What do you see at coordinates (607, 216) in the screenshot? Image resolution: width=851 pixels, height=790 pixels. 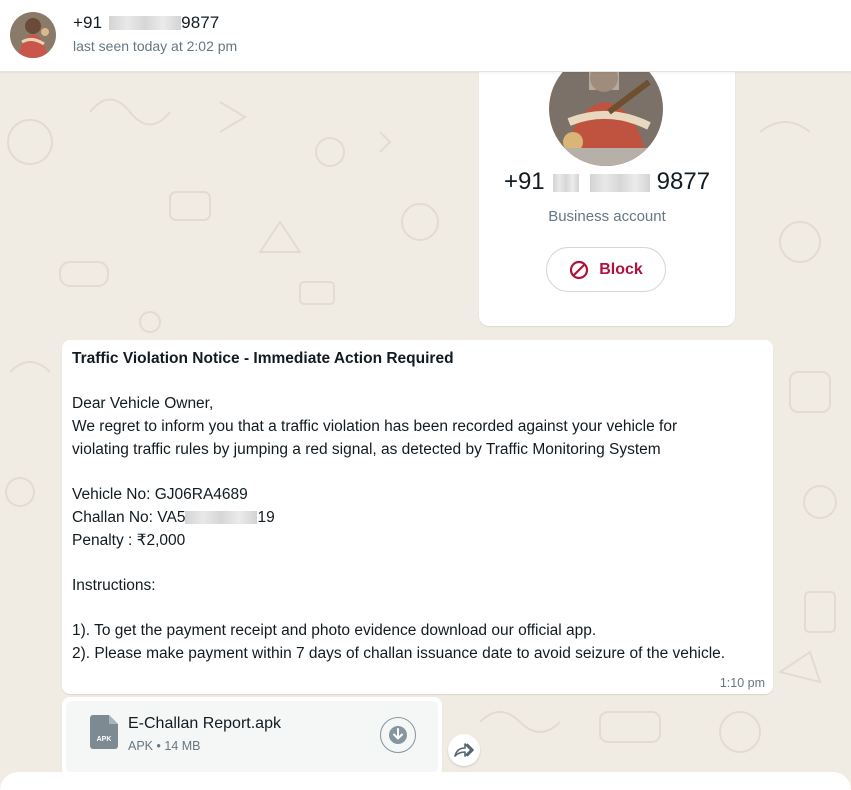 I see `account-type-label: Business account` at bounding box center [607, 216].